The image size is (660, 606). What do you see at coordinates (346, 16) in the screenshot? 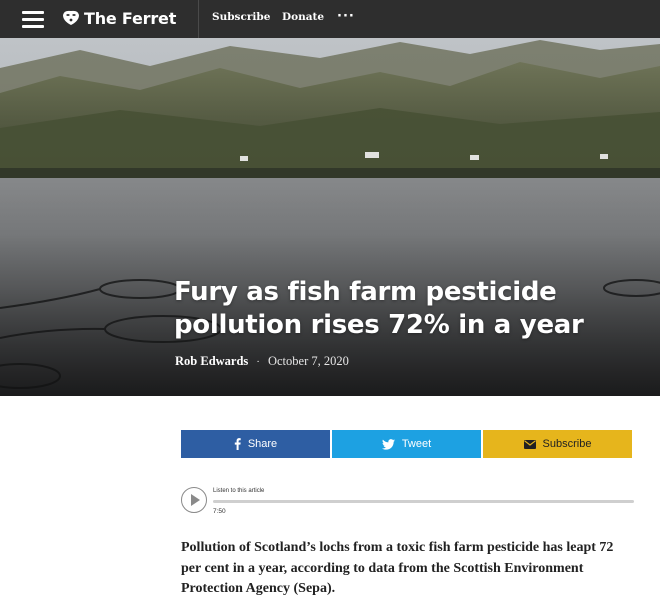
I see `more-menu-button: ···` at bounding box center [346, 16].